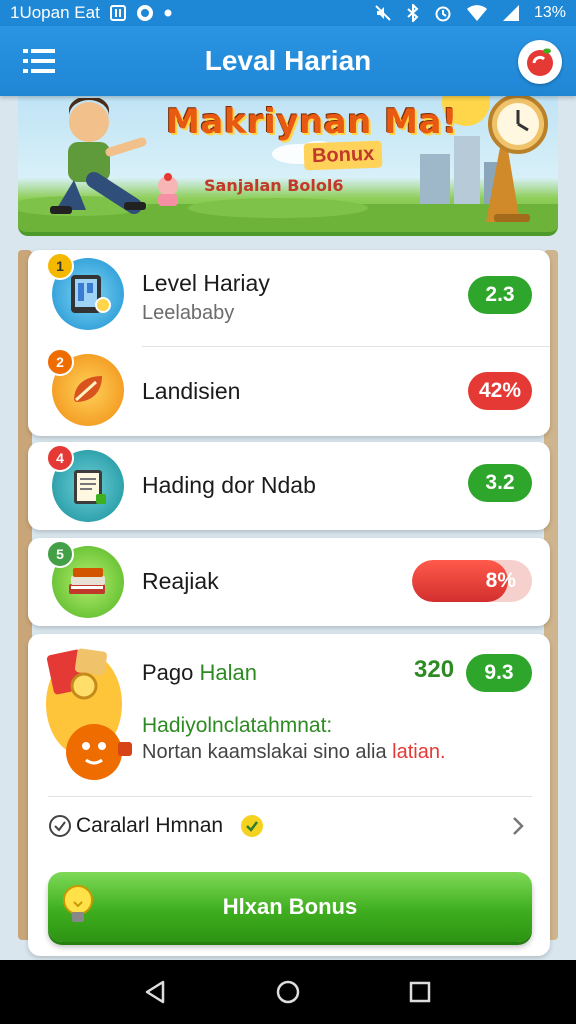 This screenshot has height=1024, width=576. What do you see at coordinates (171, 672) in the screenshot?
I see `reward-title-part1: Pago` at bounding box center [171, 672].